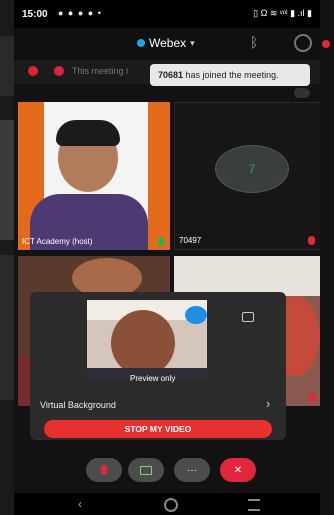 The height and width of the screenshot is (515, 334). Describe the element at coordinates (254, 42) in the screenshot. I see `bluetooth-icon: ᛒ` at that location.